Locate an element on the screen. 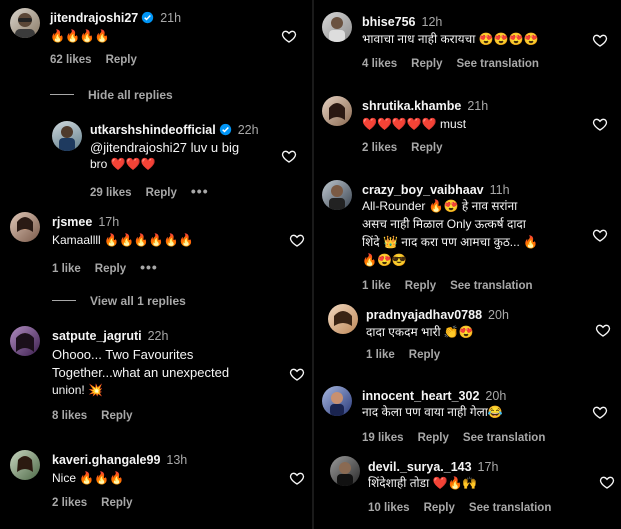  hide-replies-button: Hide all replies is located at coordinates (111, 95).